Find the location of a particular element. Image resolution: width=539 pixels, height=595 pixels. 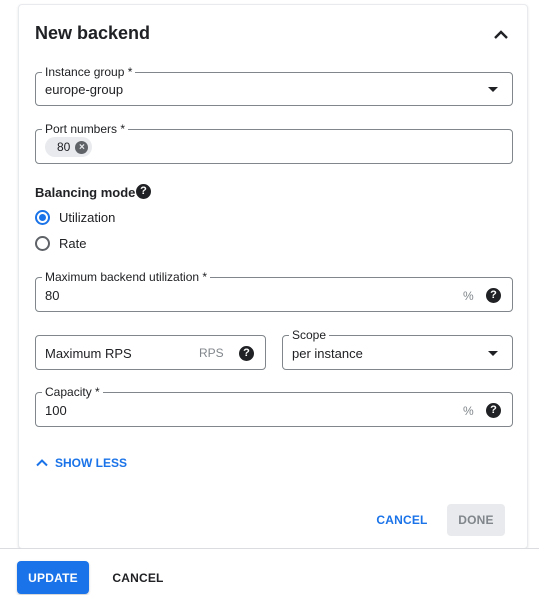

show-less-button: SHOW LESS is located at coordinates (81, 463).